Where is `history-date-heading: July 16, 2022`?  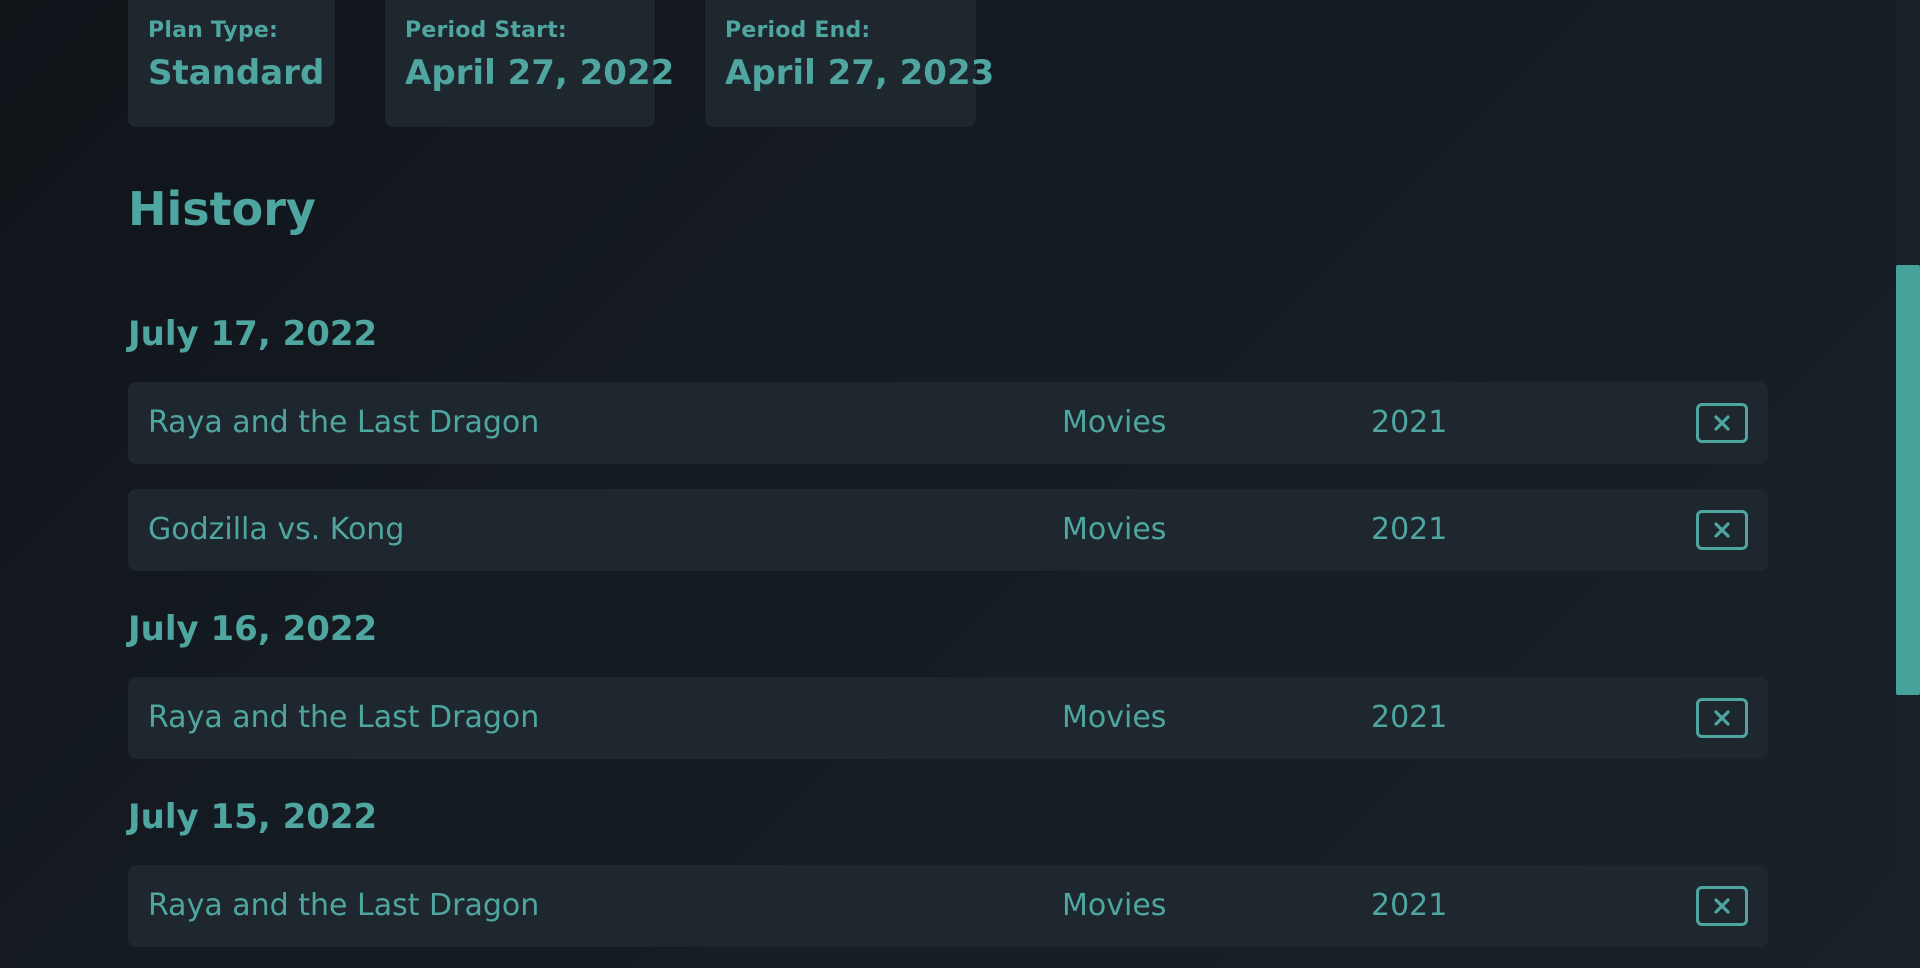
history-date-heading: July 16, 2022 is located at coordinates (253, 629).